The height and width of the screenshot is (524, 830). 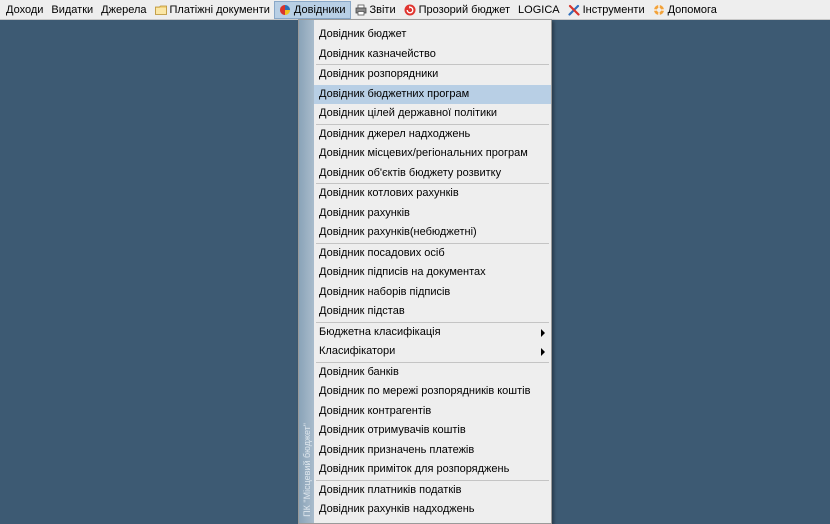 What do you see at coordinates (432, 254) in the screenshot?
I see `menu-item: Довідник посадових осіб` at bounding box center [432, 254].